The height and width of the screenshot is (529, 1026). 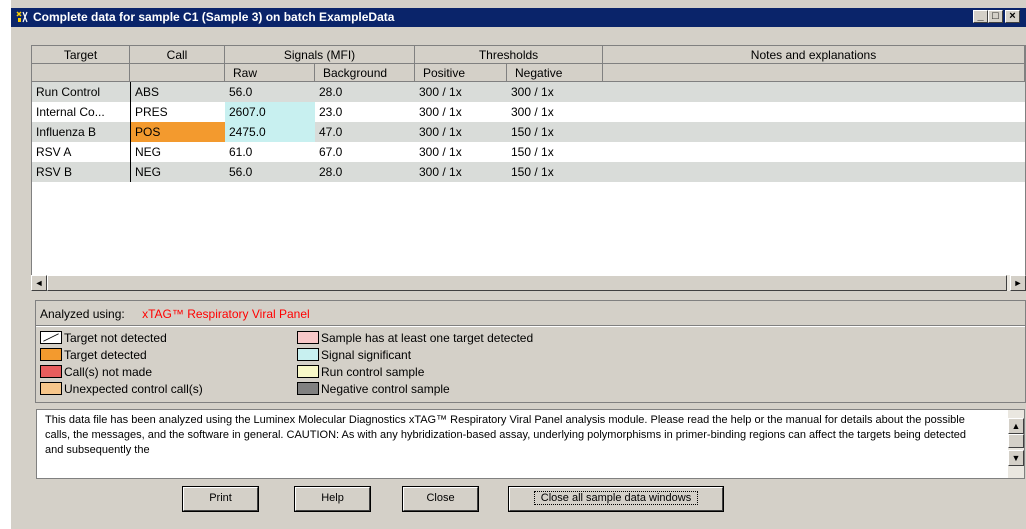 What do you see at coordinates (1016, 441) in the screenshot?
I see `message-scroll-thumb` at bounding box center [1016, 441].